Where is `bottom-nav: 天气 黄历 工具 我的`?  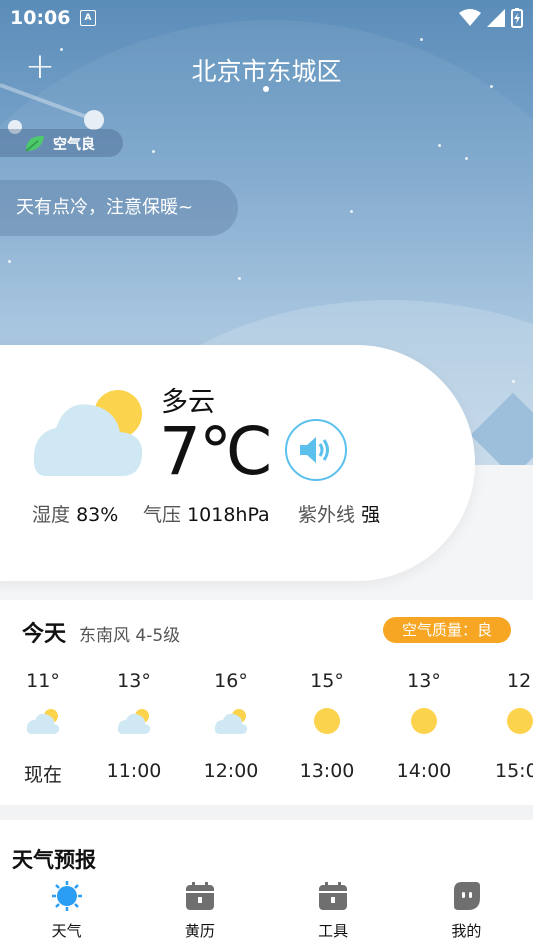 bottom-nav: 天气 黄历 工具 我的 is located at coordinates (266, 908).